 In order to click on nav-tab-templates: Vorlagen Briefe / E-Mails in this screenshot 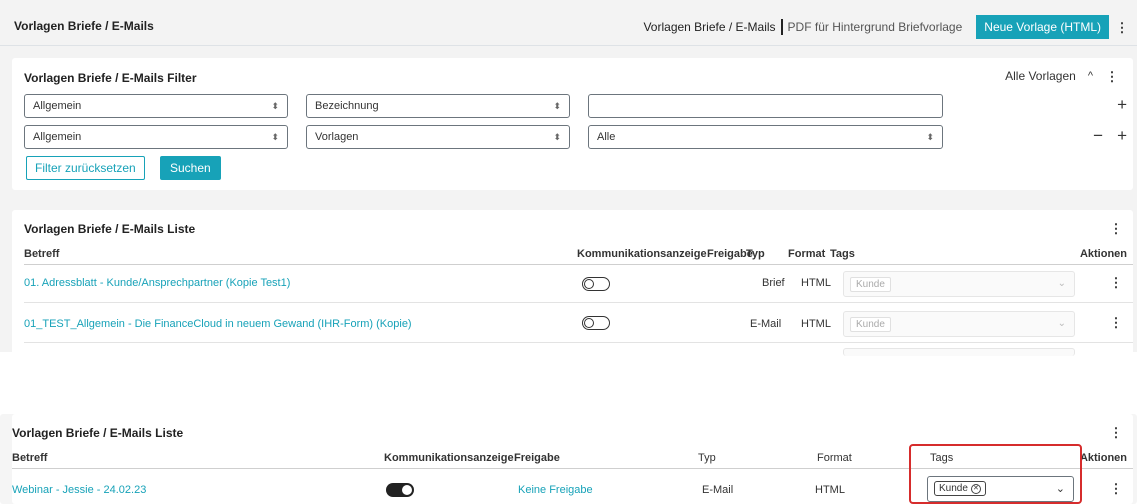, I will do `click(709, 27)`.